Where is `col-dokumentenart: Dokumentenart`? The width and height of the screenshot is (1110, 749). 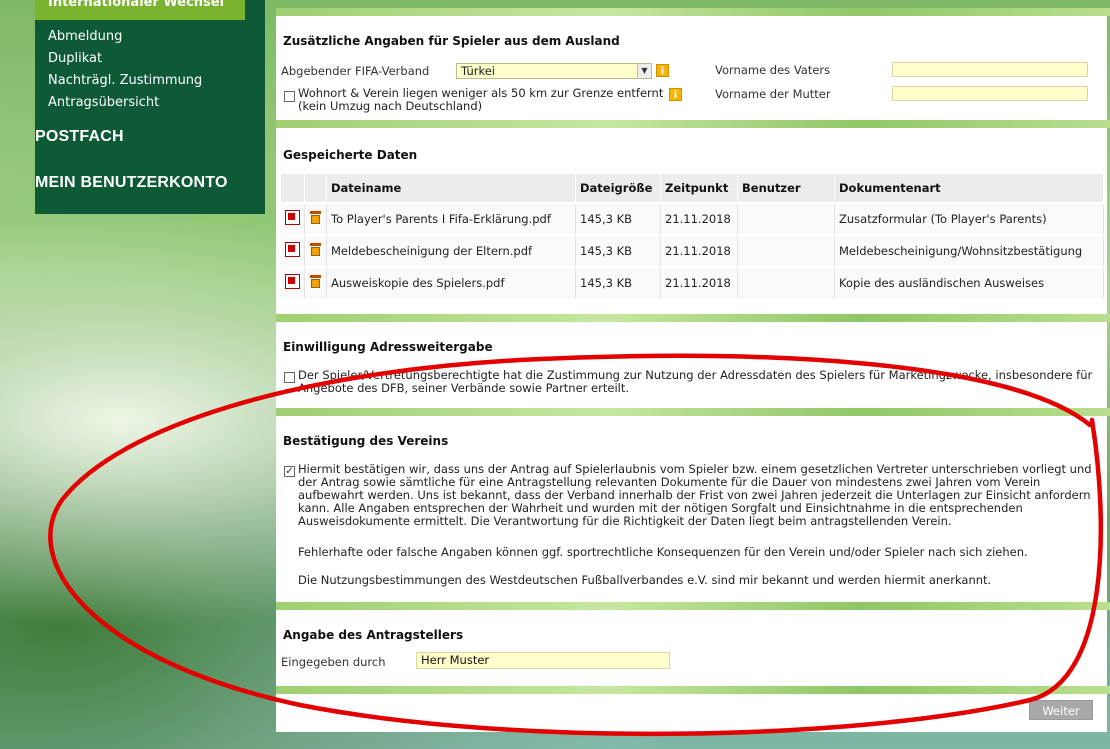
col-dokumentenart: Dokumentenart is located at coordinates (969, 188).